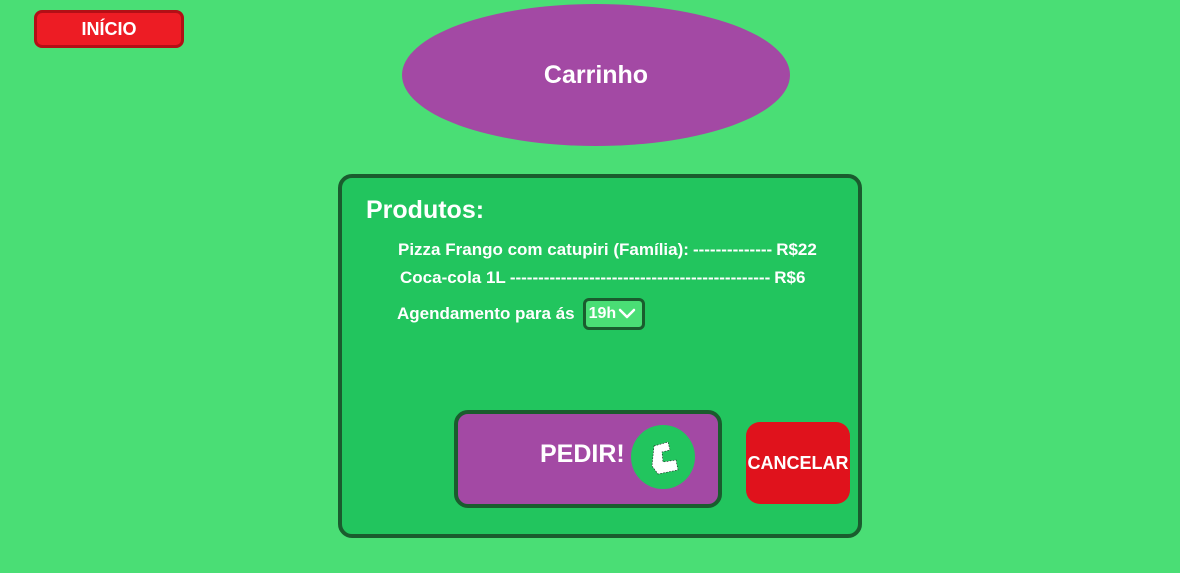 The height and width of the screenshot is (573, 1180). What do you see at coordinates (453, 277) in the screenshot?
I see `product-name: Coca-cola 1L` at bounding box center [453, 277].